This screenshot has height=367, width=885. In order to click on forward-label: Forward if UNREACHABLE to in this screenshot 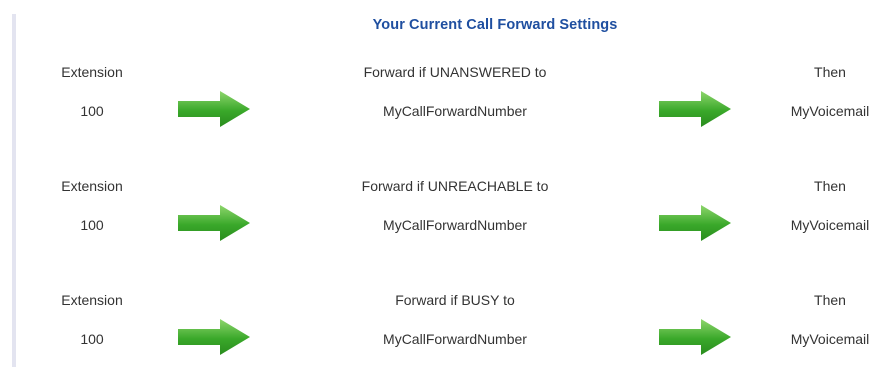, I will do `click(455, 186)`.